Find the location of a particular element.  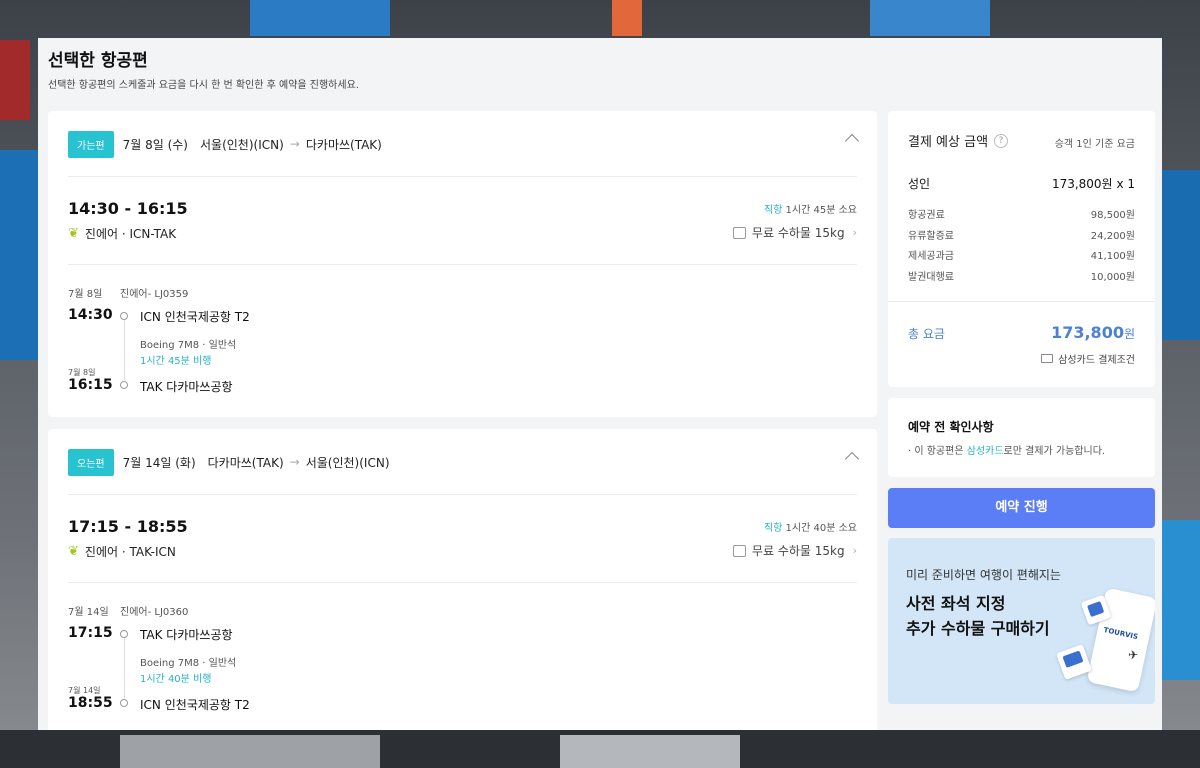

segment-flight-time: 1시간 45분 비행 is located at coordinates (176, 361).